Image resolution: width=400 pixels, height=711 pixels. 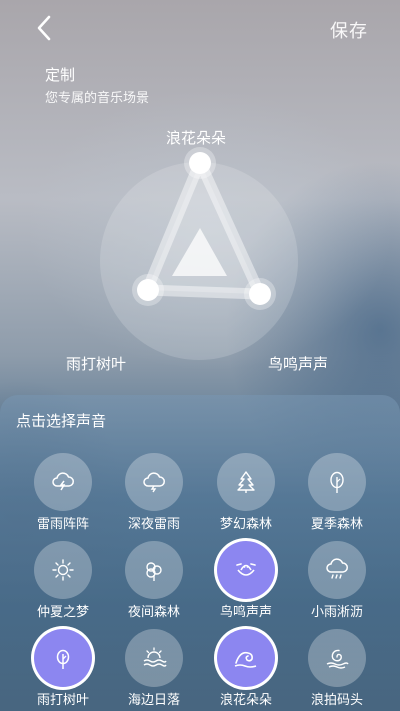 What do you see at coordinates (153, 700) in the screenshot?
I see `sound-label: 海边日落` at bounding box center [153, 700].